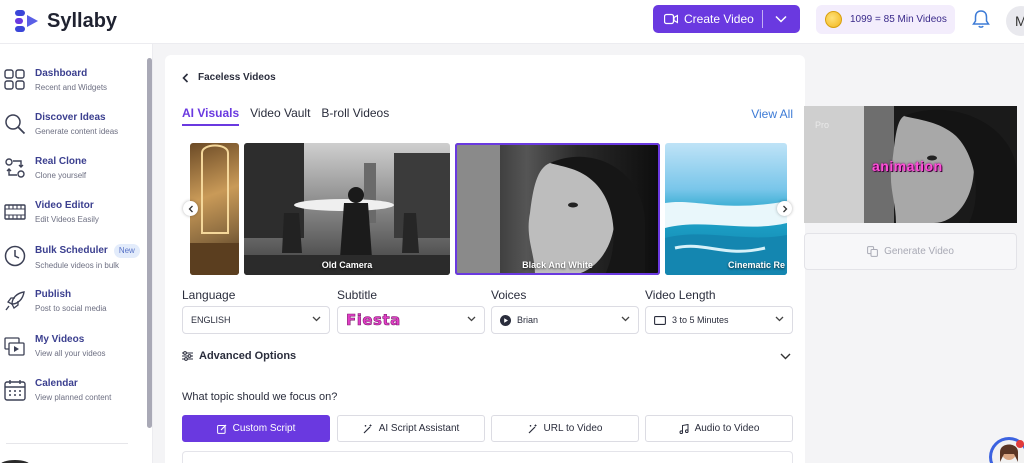 This screenshot has width=1024, height=463. What do you see at coordinates (15, 124) in the screenshot?
I see `search-icon` at bounding box center [15, 124].